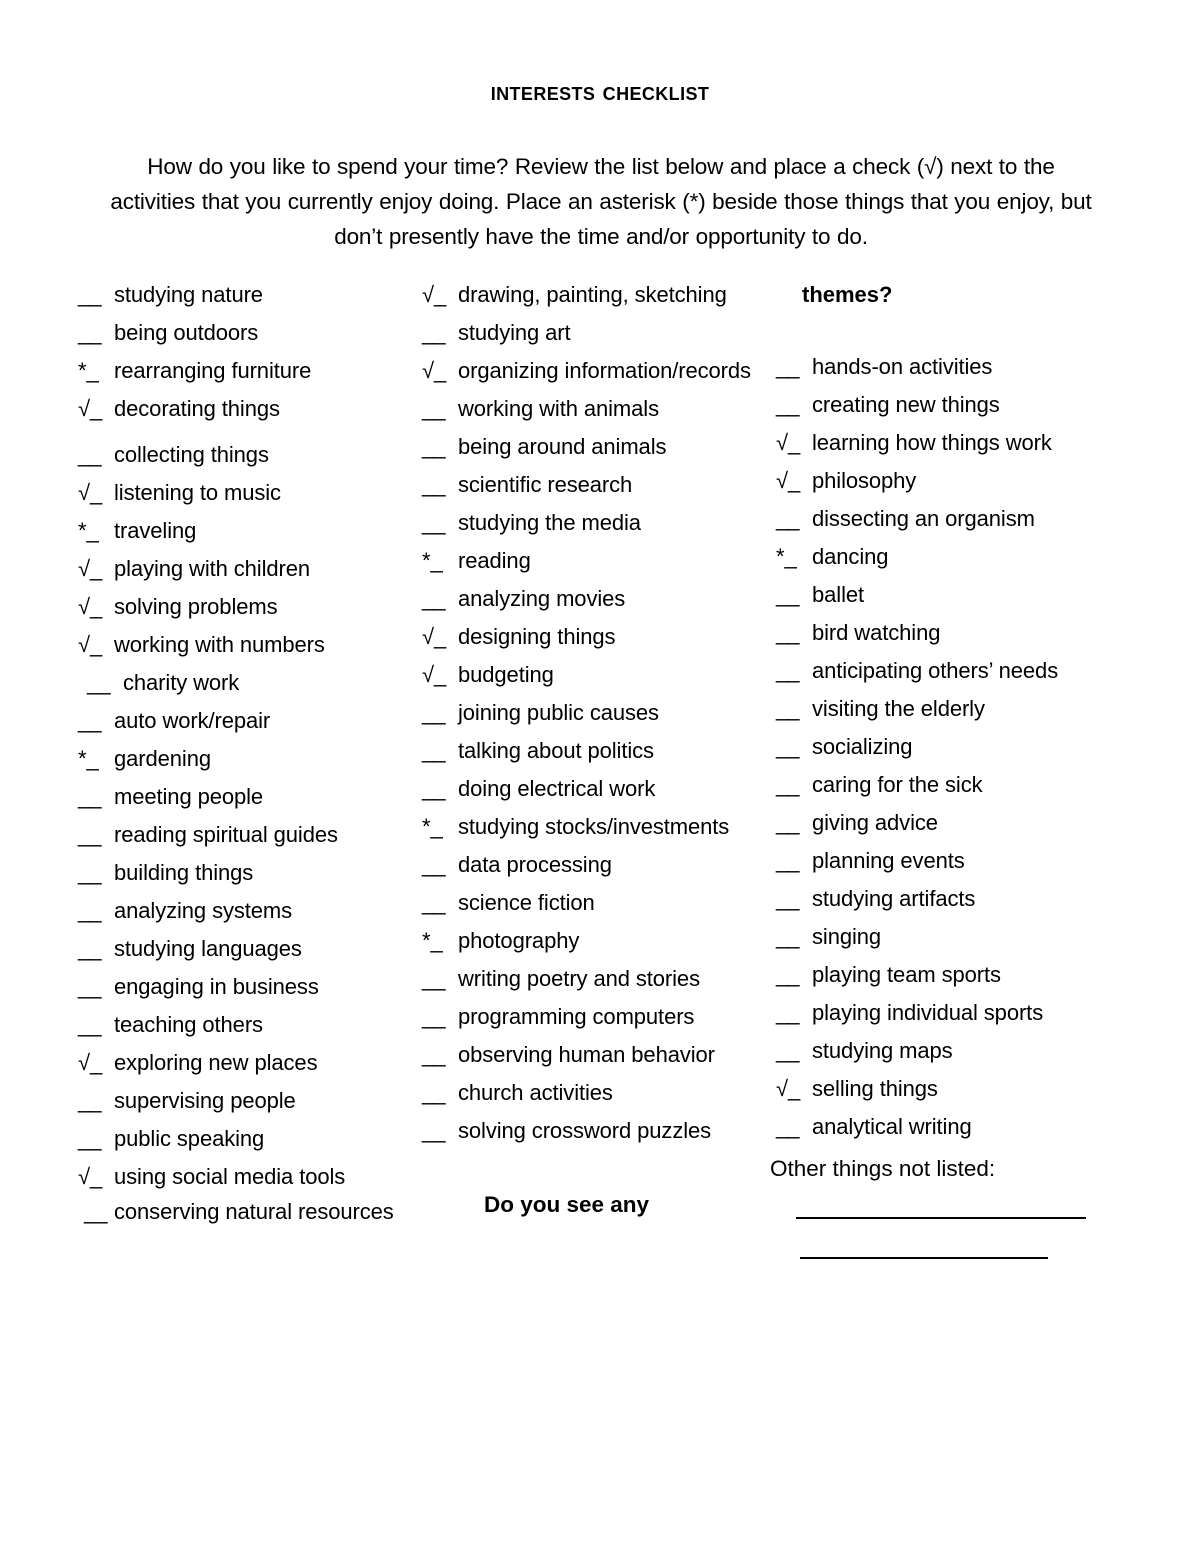 The image size is (1200, 1553). I want to click on checklist-item: __ hands-on activities, so click(946, 367).